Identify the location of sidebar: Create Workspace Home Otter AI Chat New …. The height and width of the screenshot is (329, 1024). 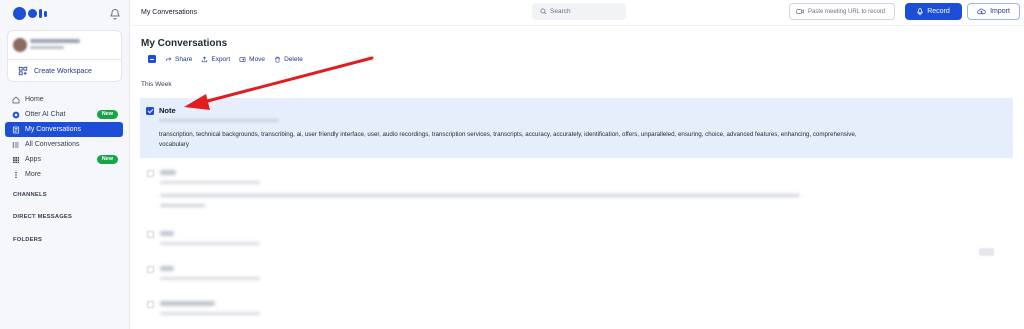
(65, 164).